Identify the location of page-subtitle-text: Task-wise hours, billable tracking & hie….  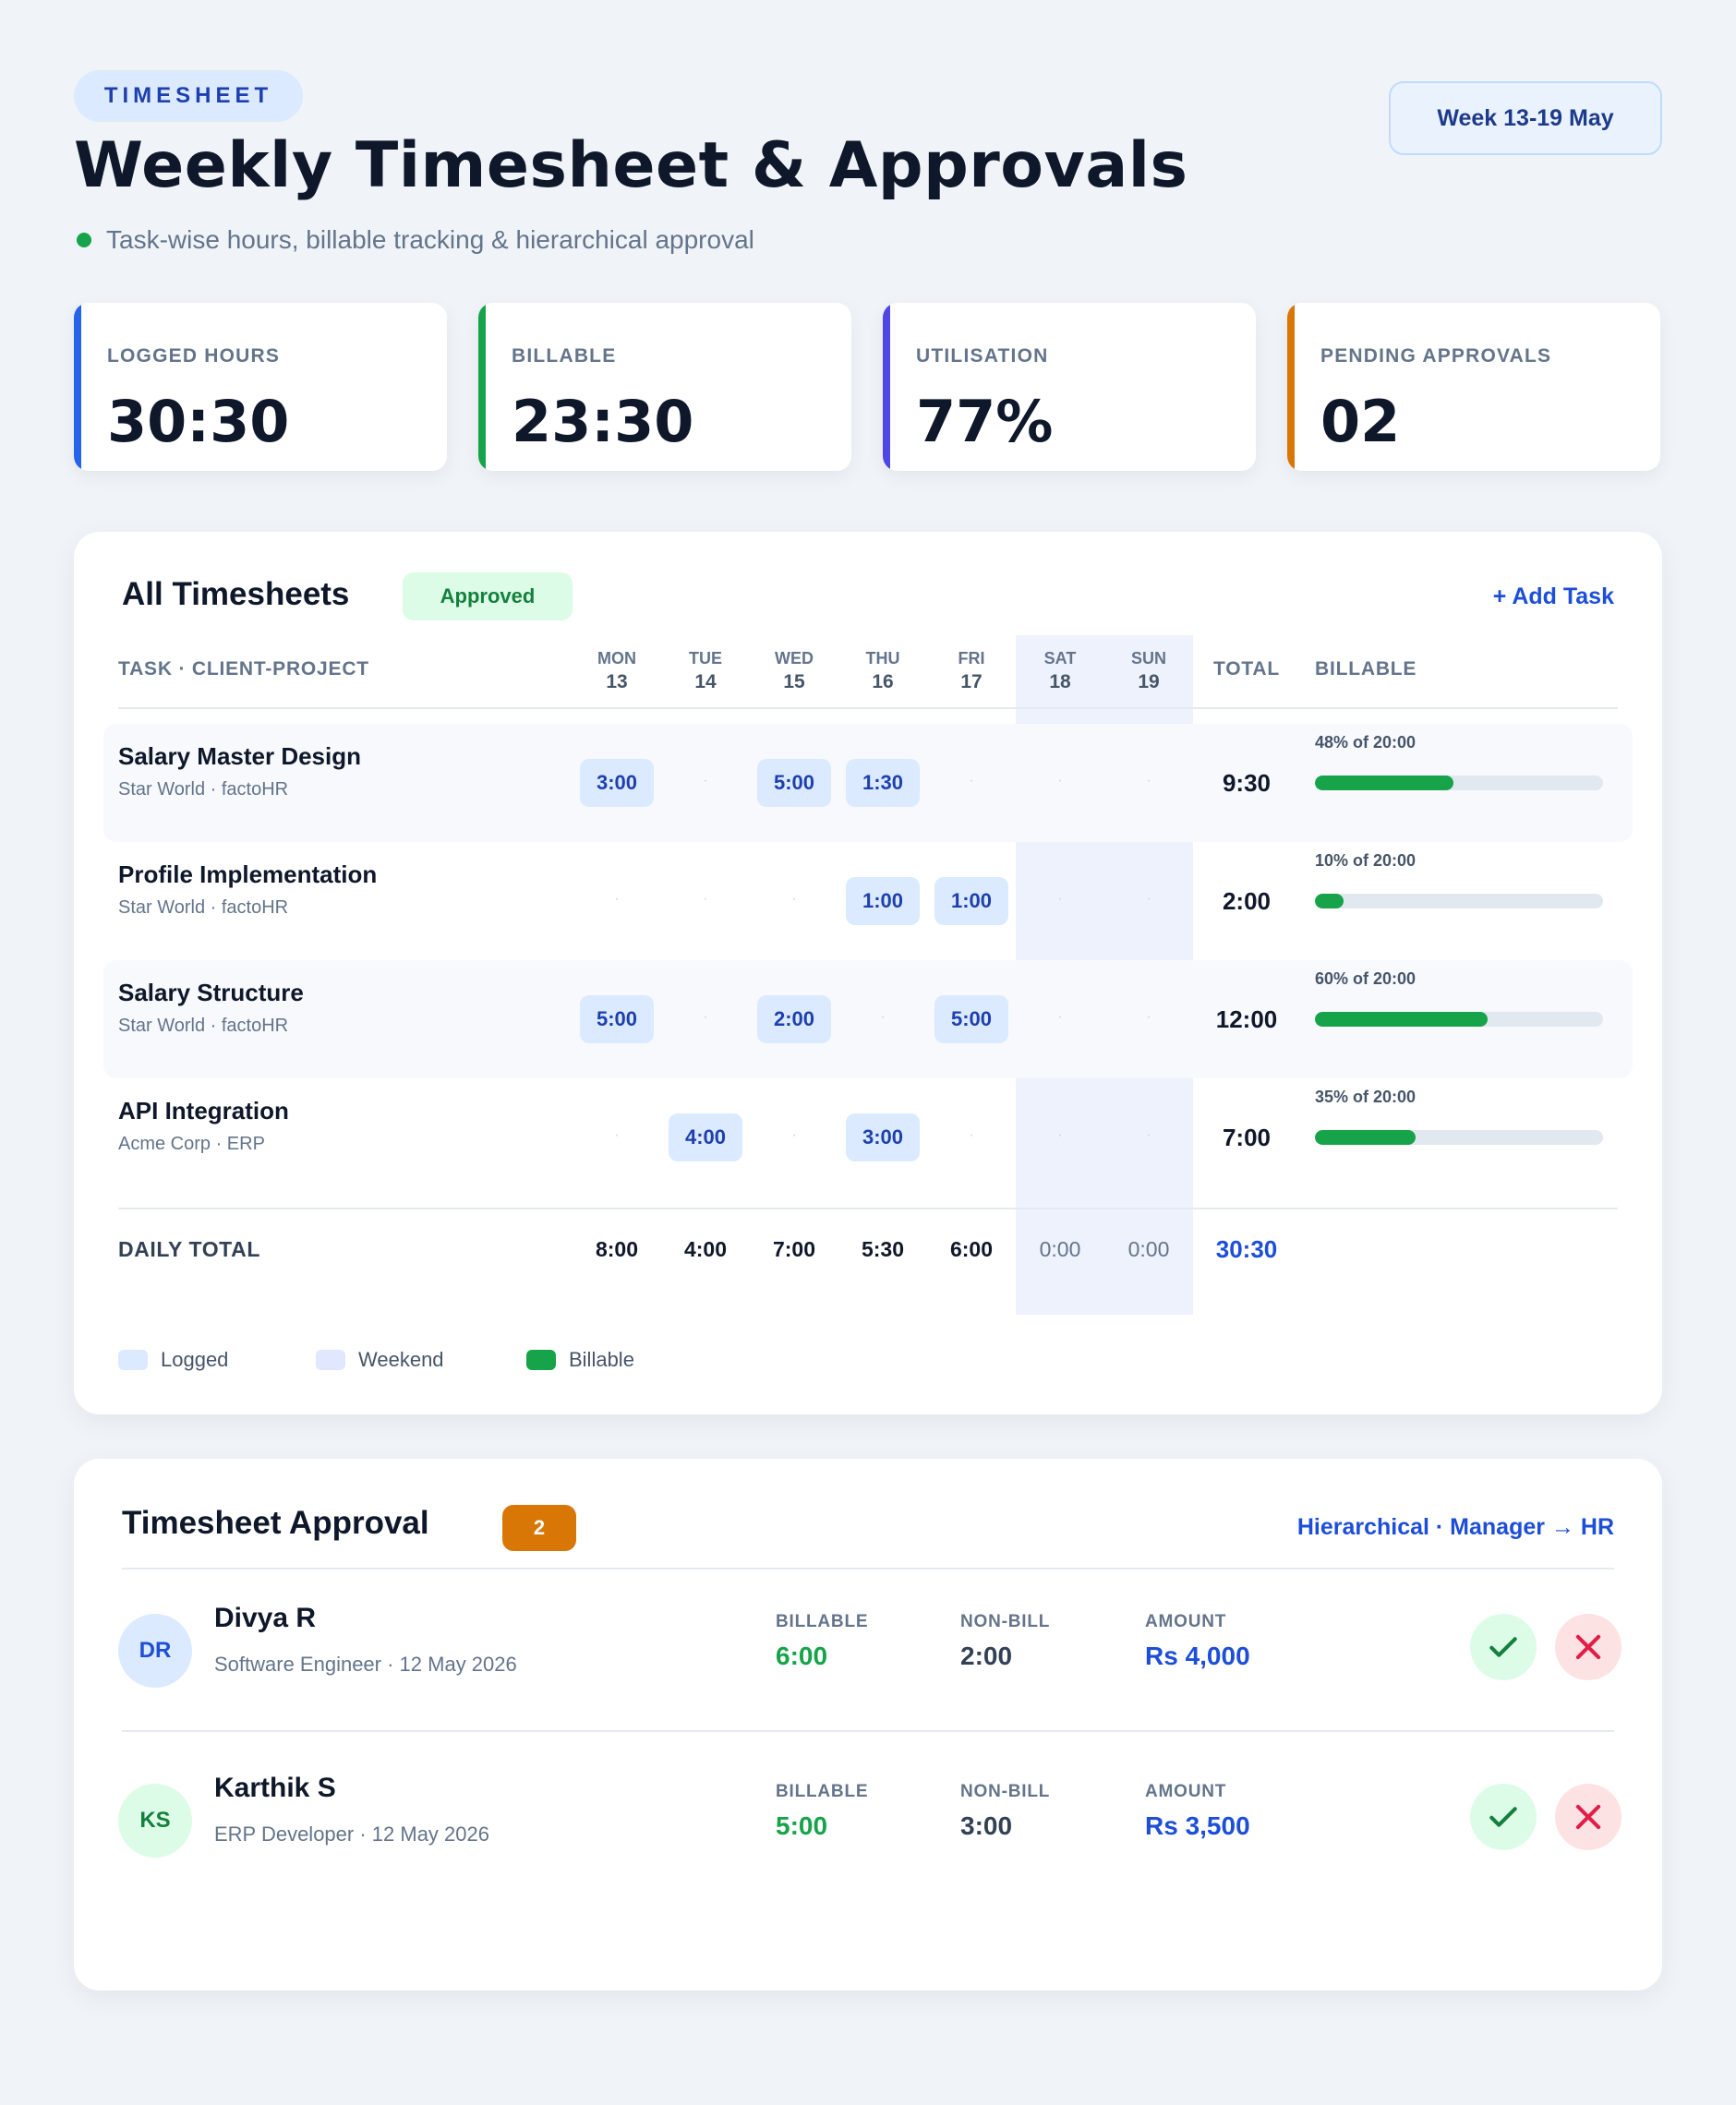
(430, 239).